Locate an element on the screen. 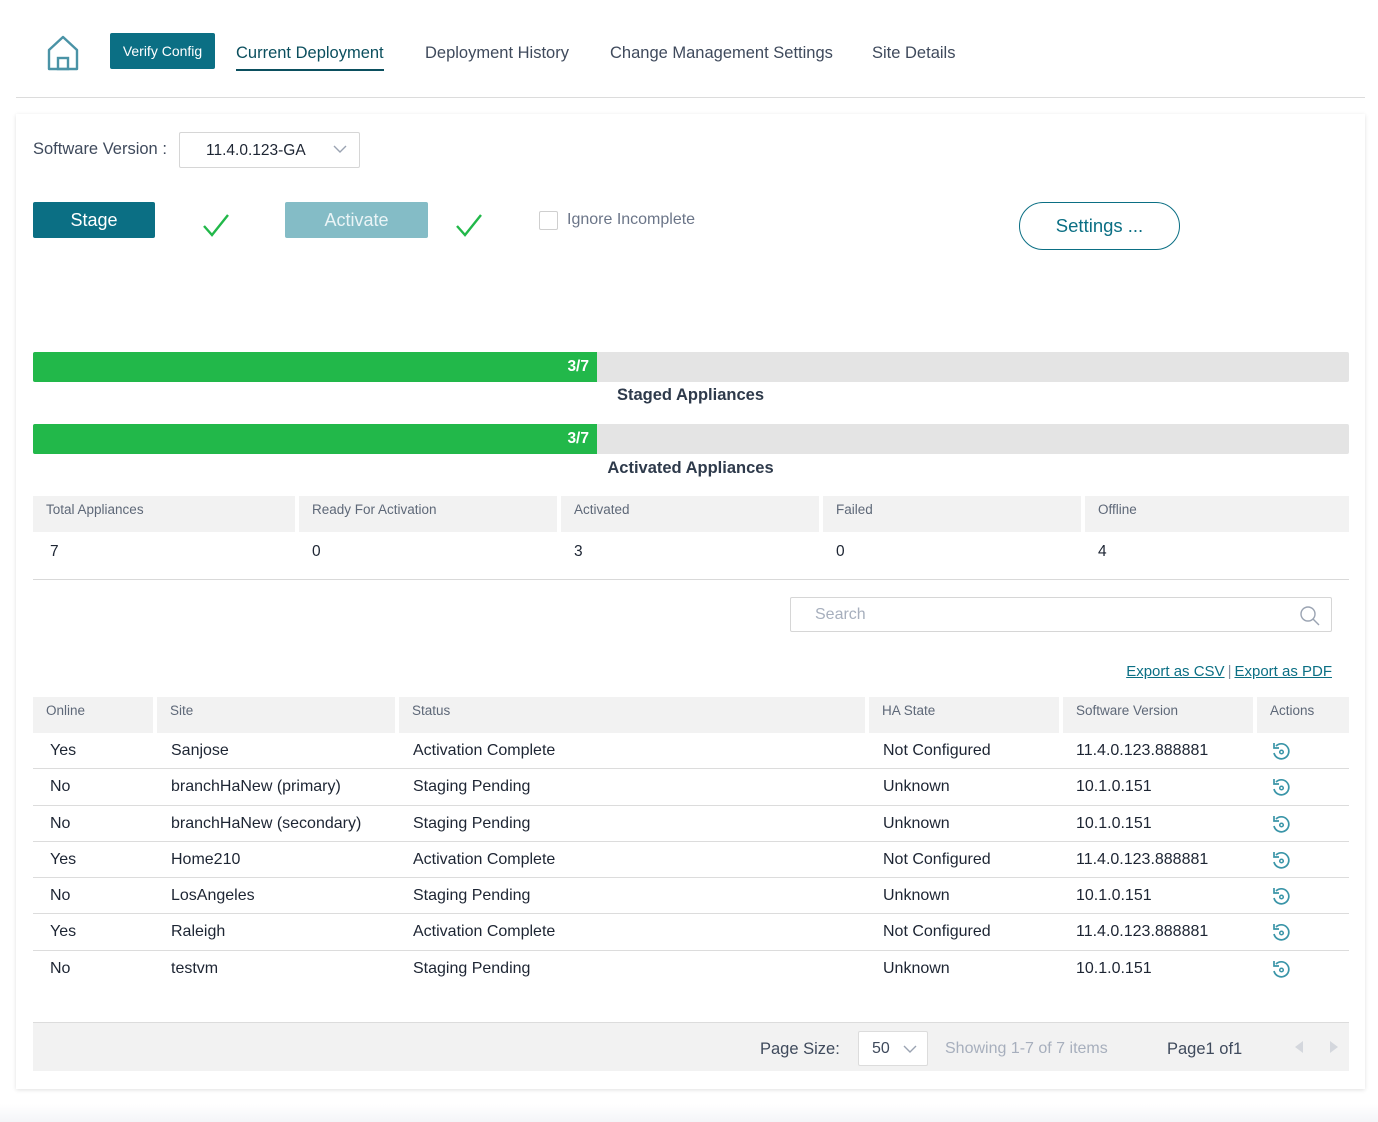 The height and width of the screenshot is (1122, 1378). export-csv-link: Export as CSV is located at coordinates (1175, 671).